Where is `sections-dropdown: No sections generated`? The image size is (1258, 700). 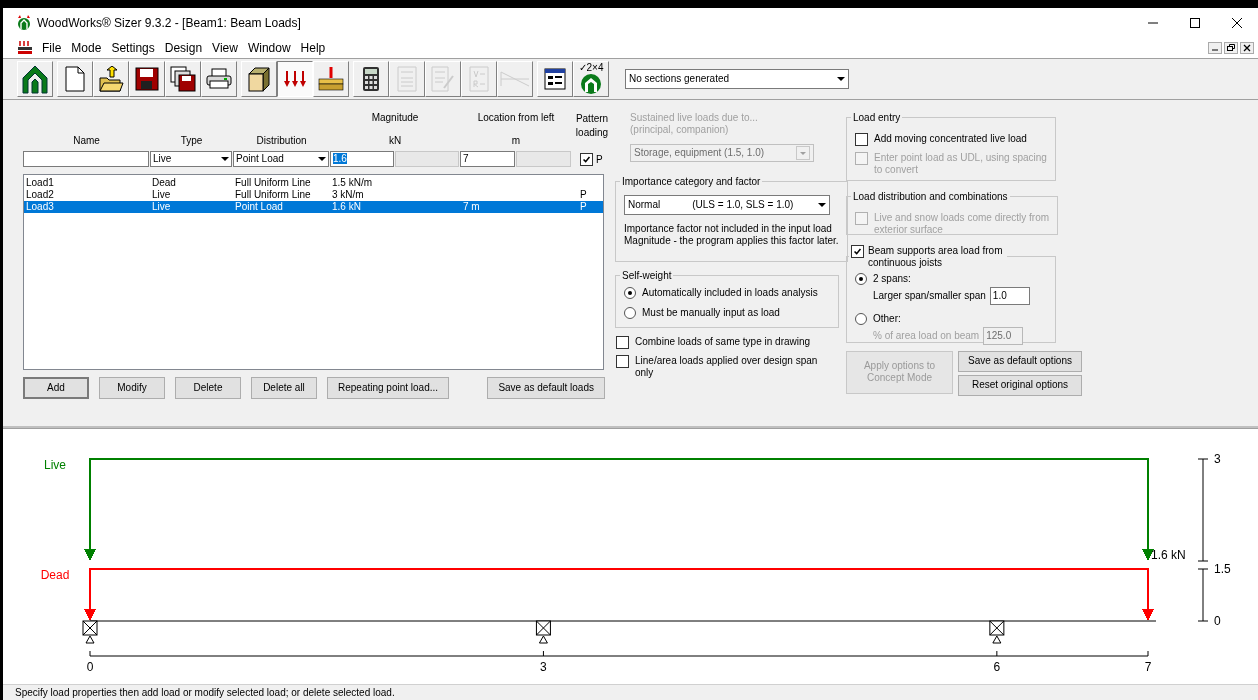 sections-dropdown: No sections generated is located at coordinates (737, 78).